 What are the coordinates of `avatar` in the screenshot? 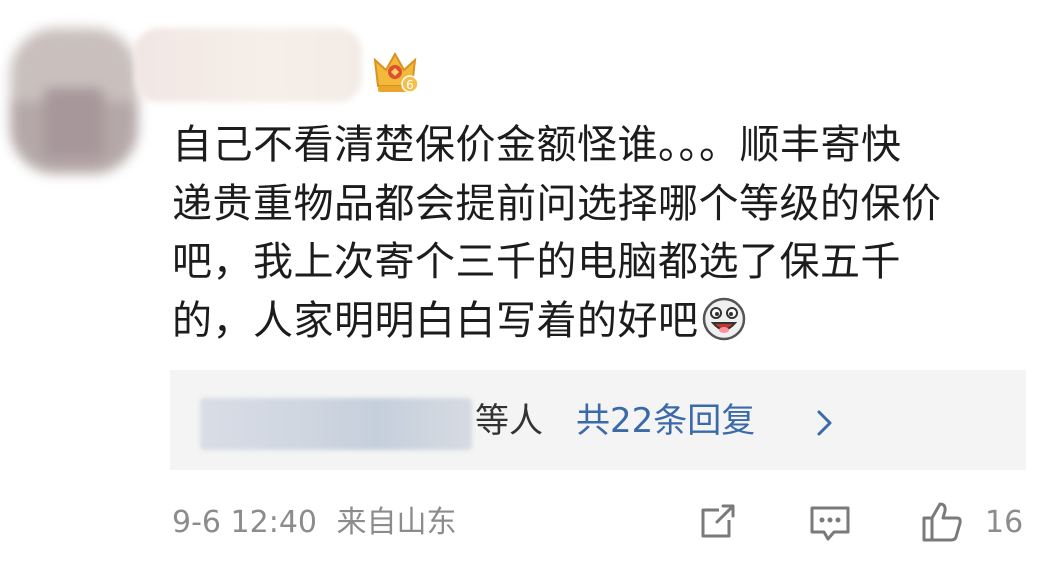 It's located at (74, 101).